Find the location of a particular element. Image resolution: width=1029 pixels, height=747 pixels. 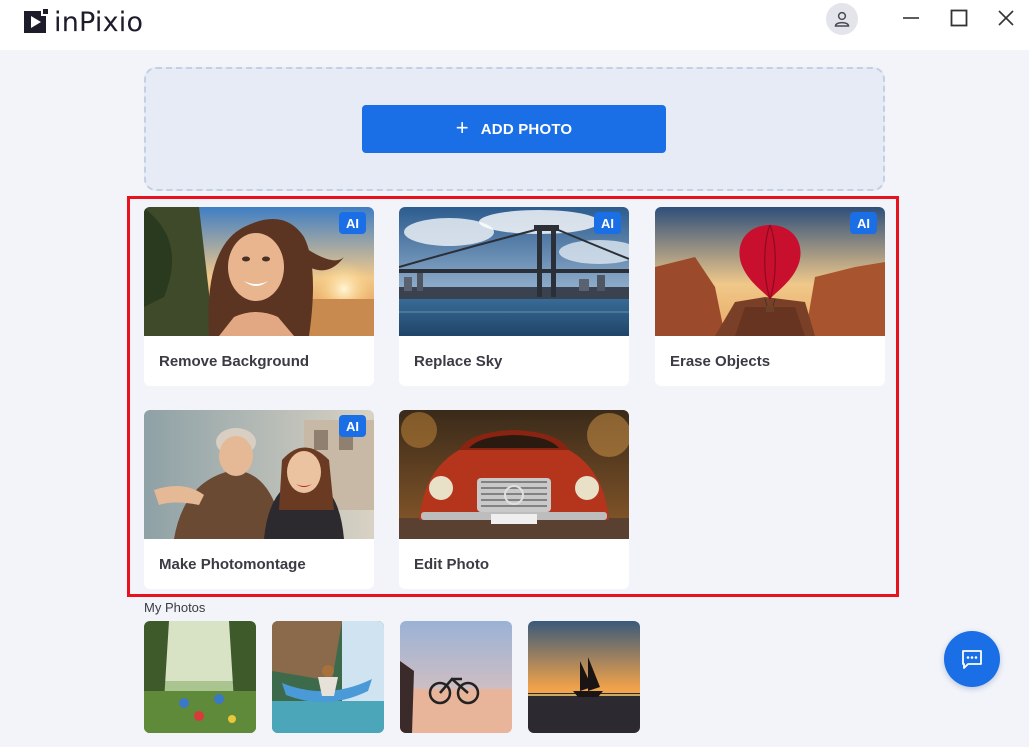

app-logo: inPixio is located at coordinates (82, 22).